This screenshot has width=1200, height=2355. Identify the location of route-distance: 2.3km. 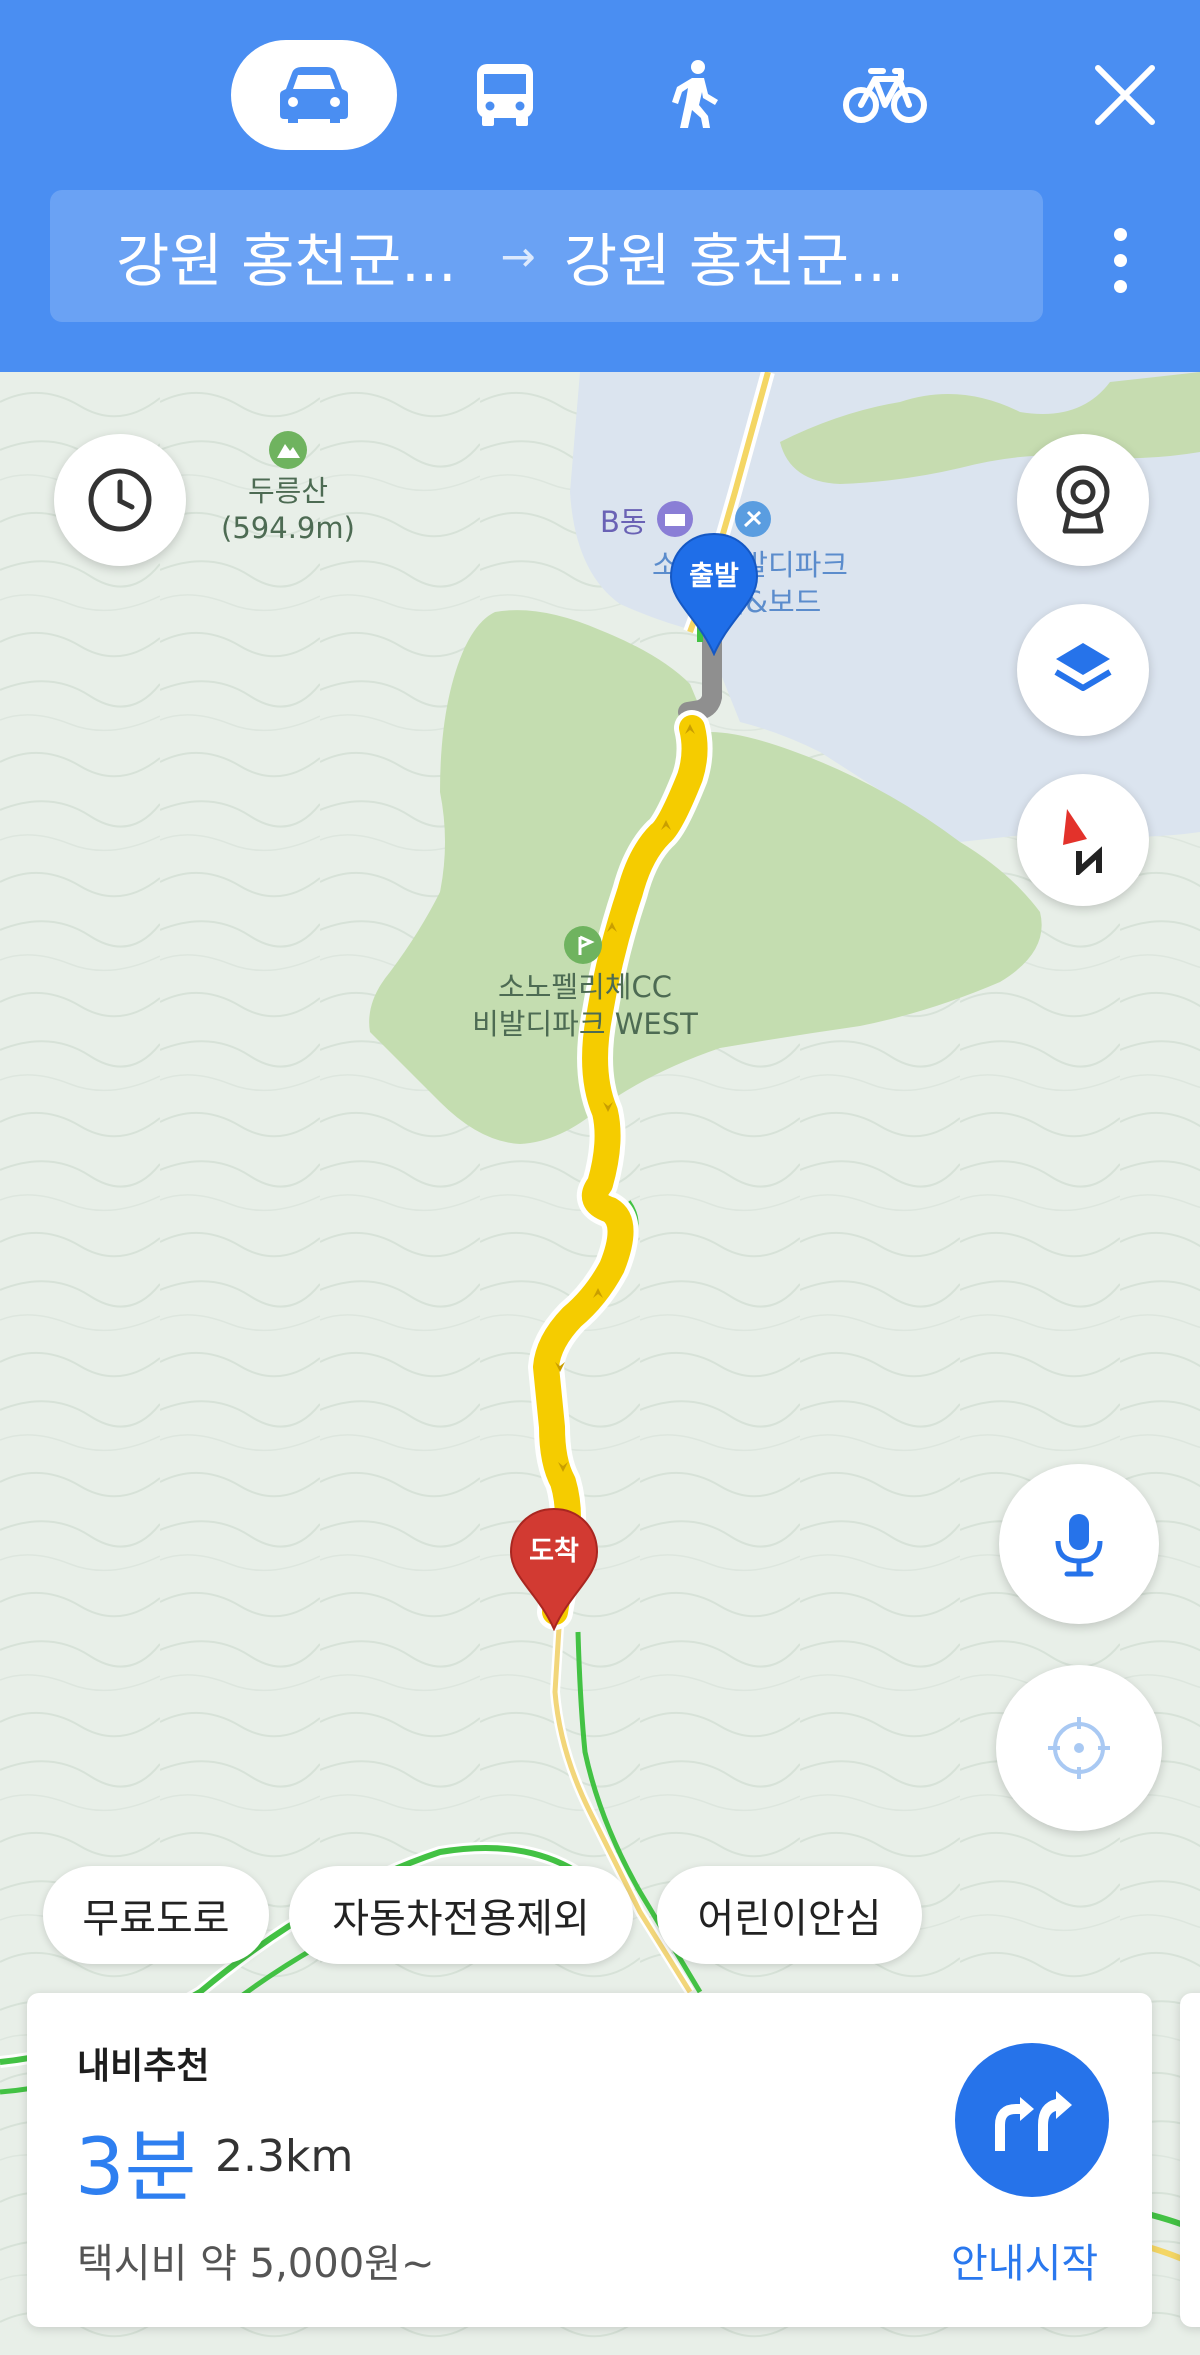
(284, 2156).